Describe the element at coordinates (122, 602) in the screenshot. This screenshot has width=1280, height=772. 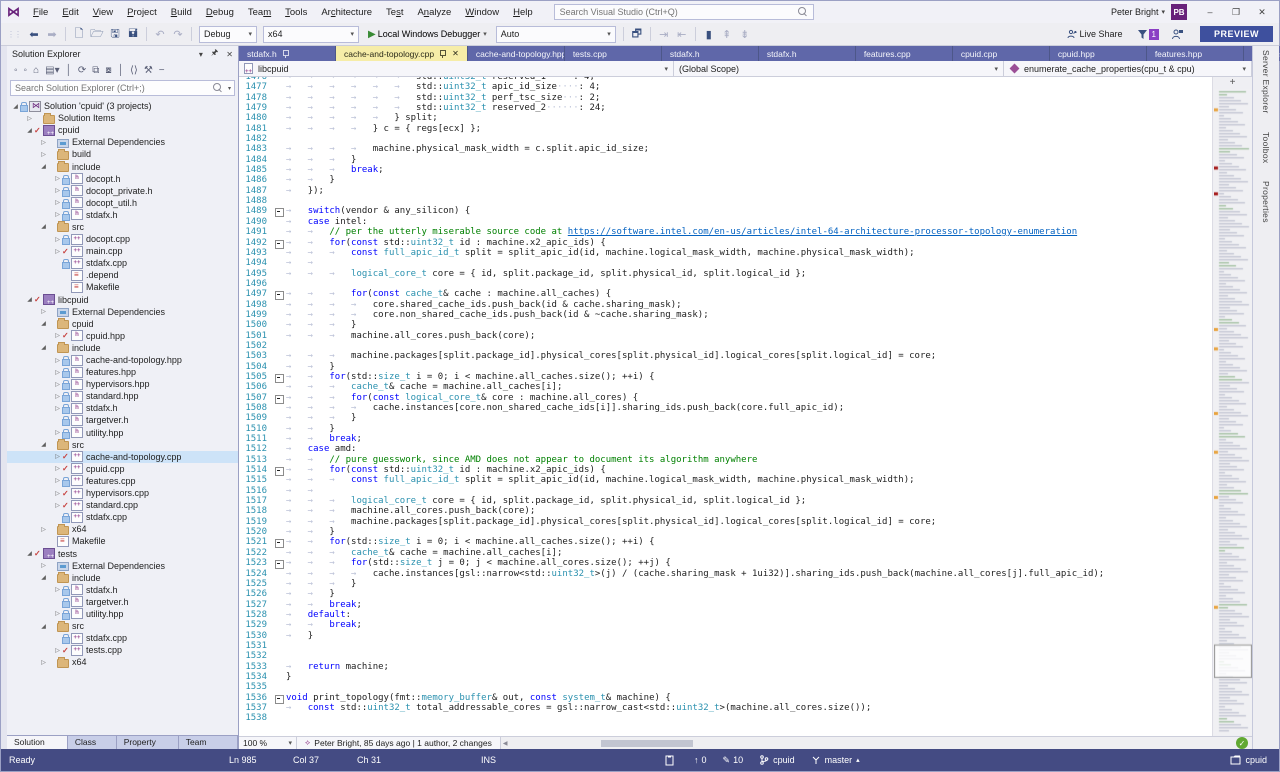
I see `tree-item-targetver-h: h targetver.h` at that location.